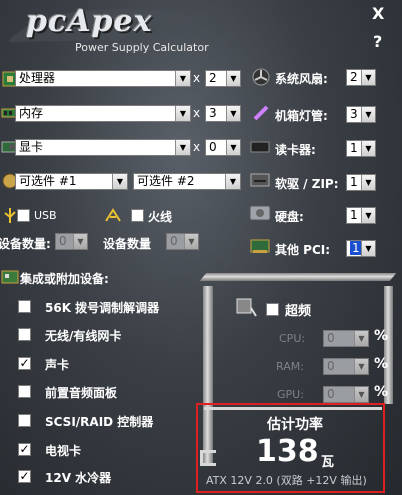  Describe the element at coordinates (223, 78) in the screenshot. I see `cpu-qty-select: 2 ▼` at that location.